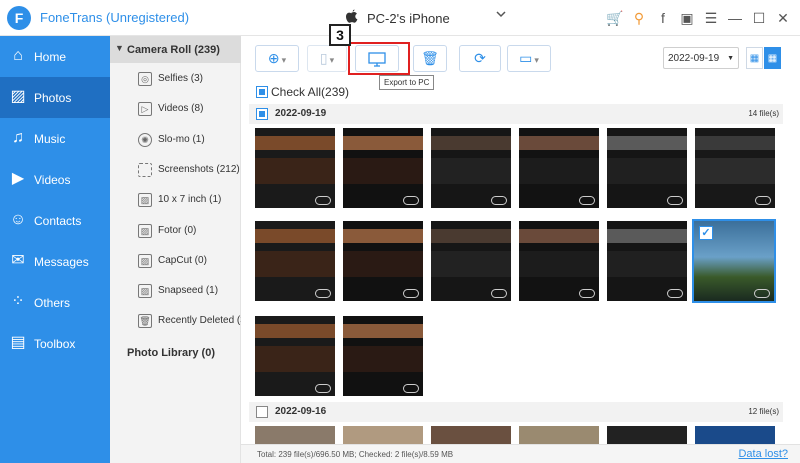  What do you see at coordinates (55, 97) in the screenshot?
I see `sidebar-item-photos: ▨ Photos` at bounding box center [55, 97].